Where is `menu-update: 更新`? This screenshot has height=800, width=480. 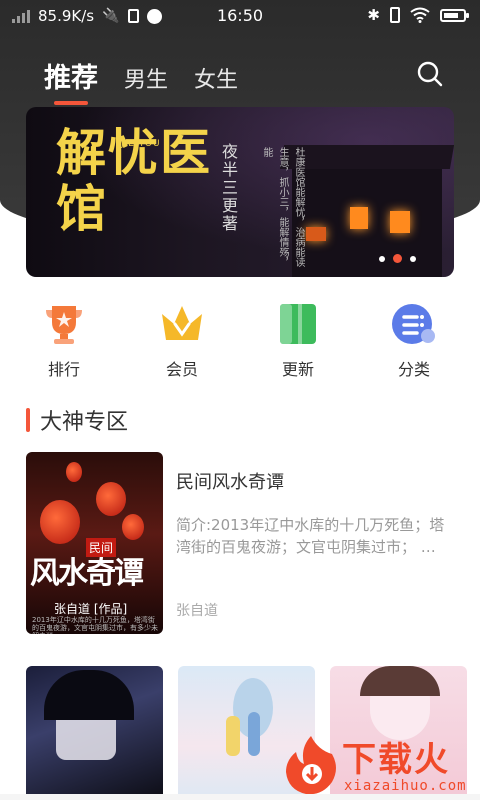 menu-update: 更新 is located at coordinates (298, 341).